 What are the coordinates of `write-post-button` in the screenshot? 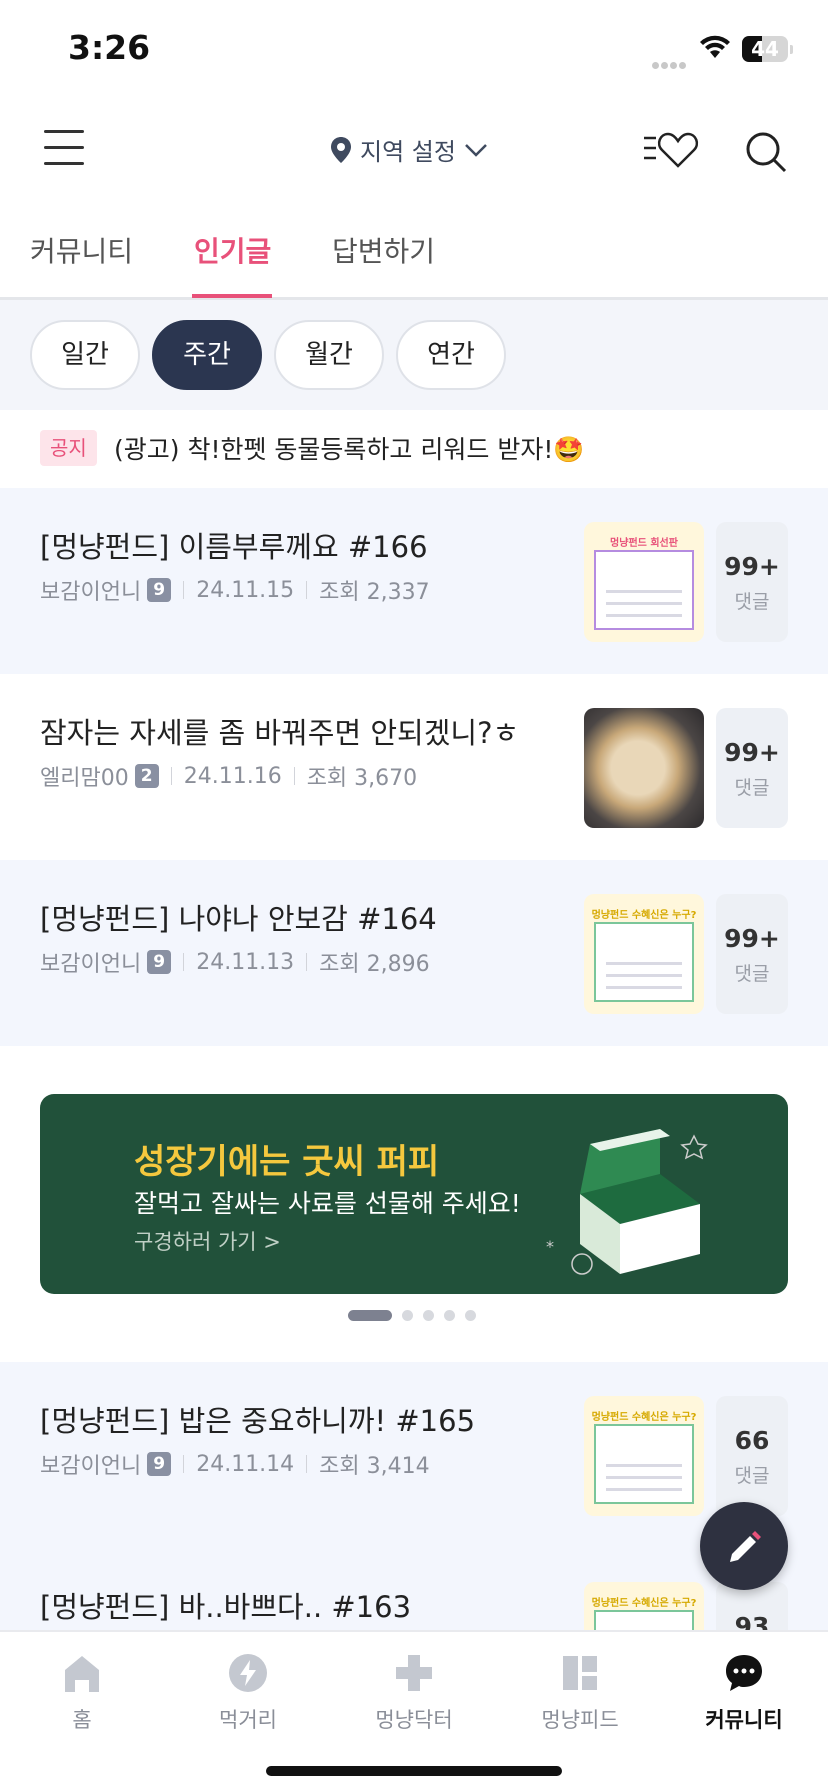 It's located at (744, 1546).